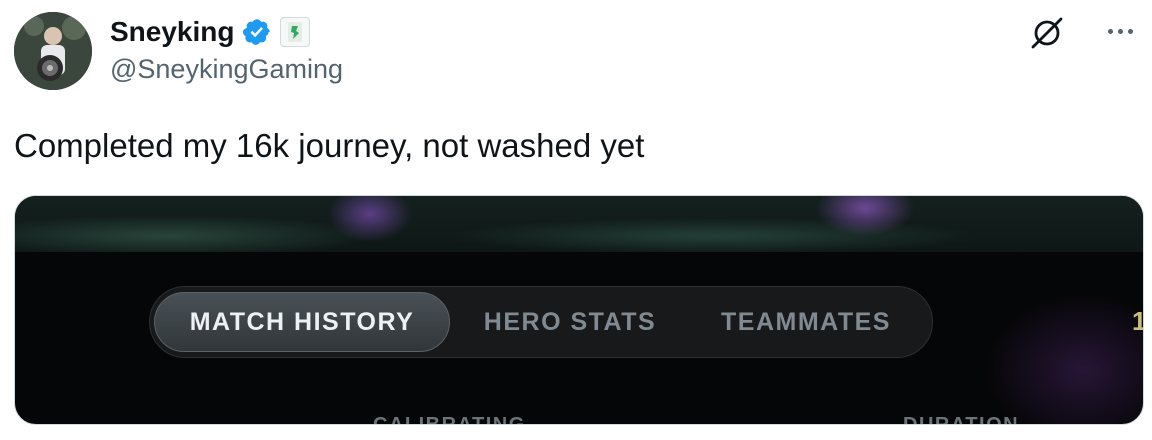  What do you see at coordinates (1047, 33) in the screenshot?
I see `grok-icon` at bounding box center [1047, 33].